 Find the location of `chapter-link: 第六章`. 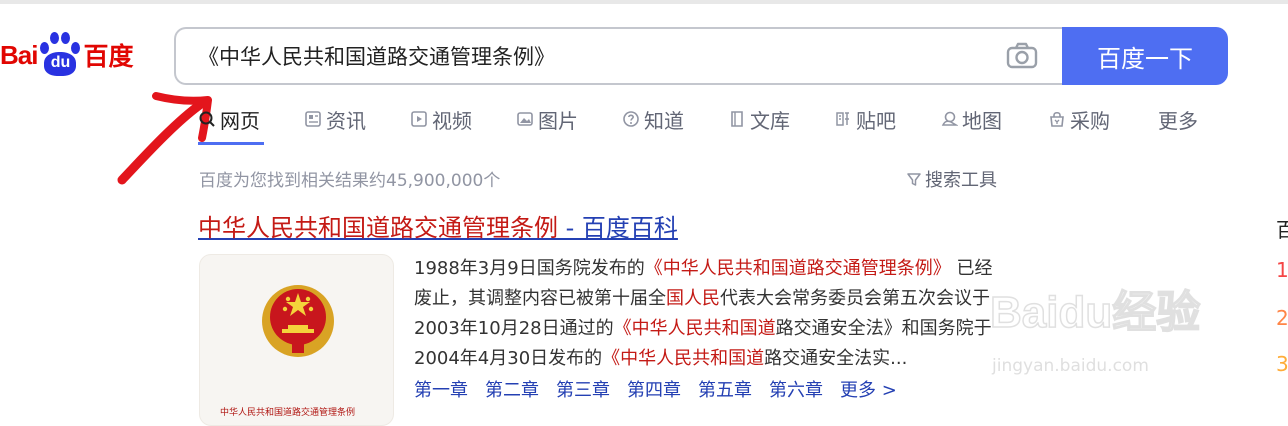

chapter-link: 第六章 is located at coordinates (796, 389).